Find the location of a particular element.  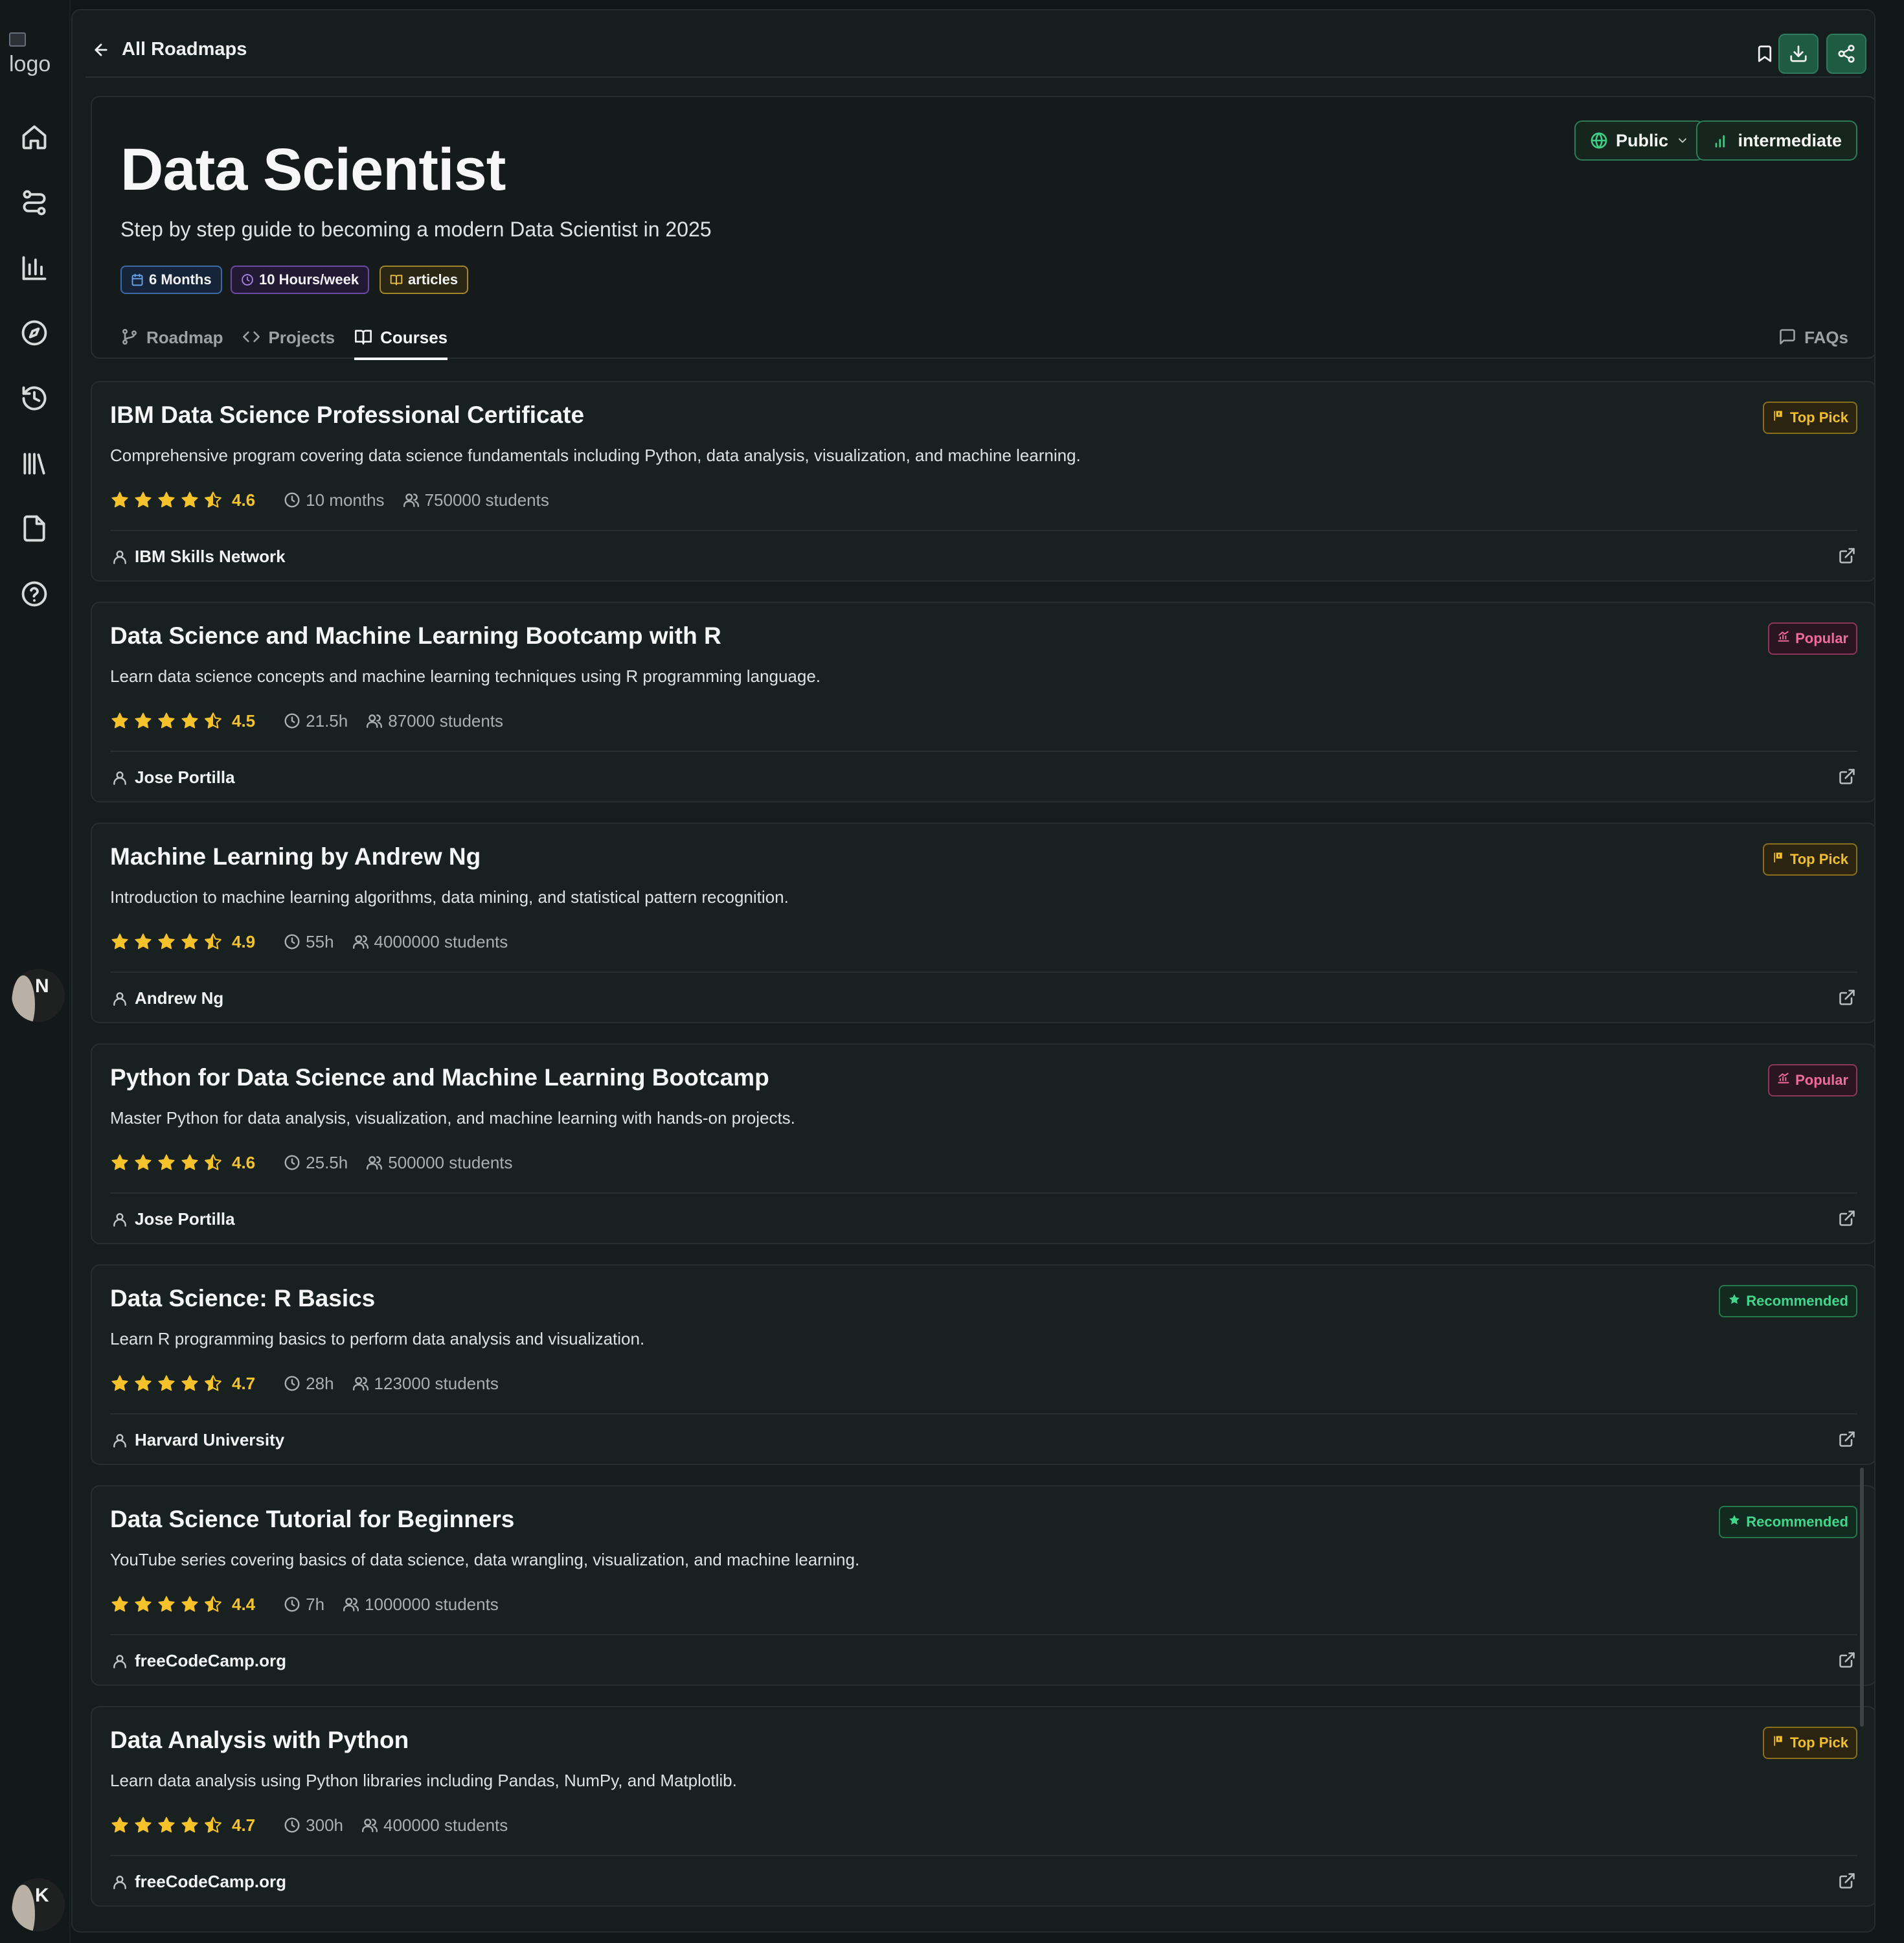

course-meta: 4.7 300h 400000 students is located at coordinates (318, 1825).